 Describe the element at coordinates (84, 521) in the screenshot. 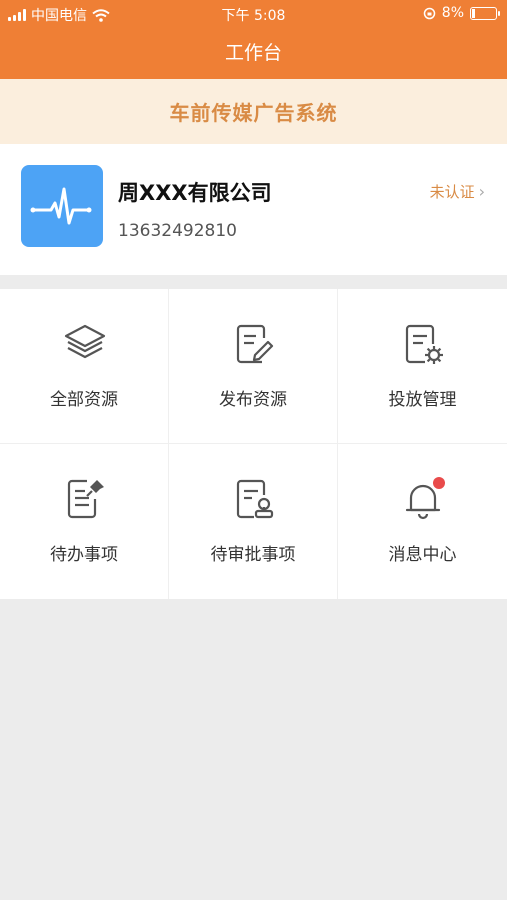

I see `menu-item-todo: 待办事项` at that location.